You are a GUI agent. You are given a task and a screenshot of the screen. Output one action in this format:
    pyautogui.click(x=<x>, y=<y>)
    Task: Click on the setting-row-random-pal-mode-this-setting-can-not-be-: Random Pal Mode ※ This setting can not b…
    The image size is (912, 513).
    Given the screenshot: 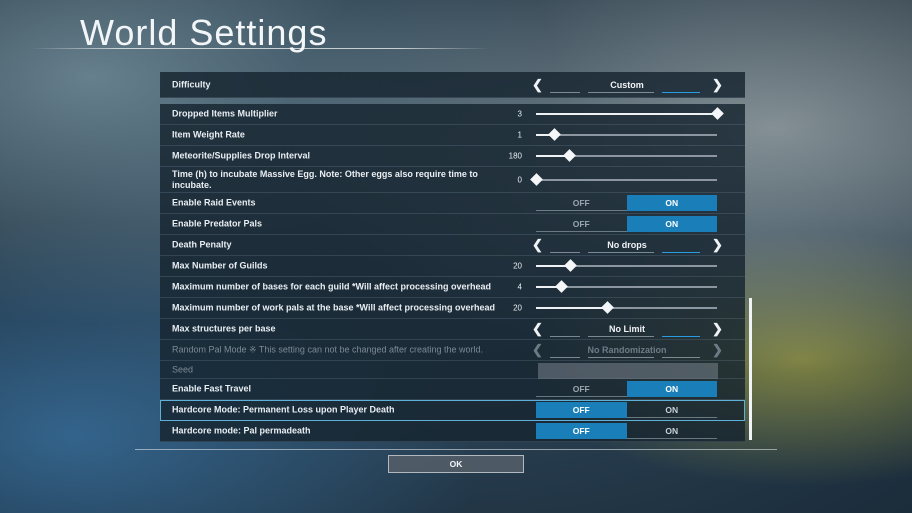 What is the action you would take?
    pyautogui.click(x=452, y=350)
    